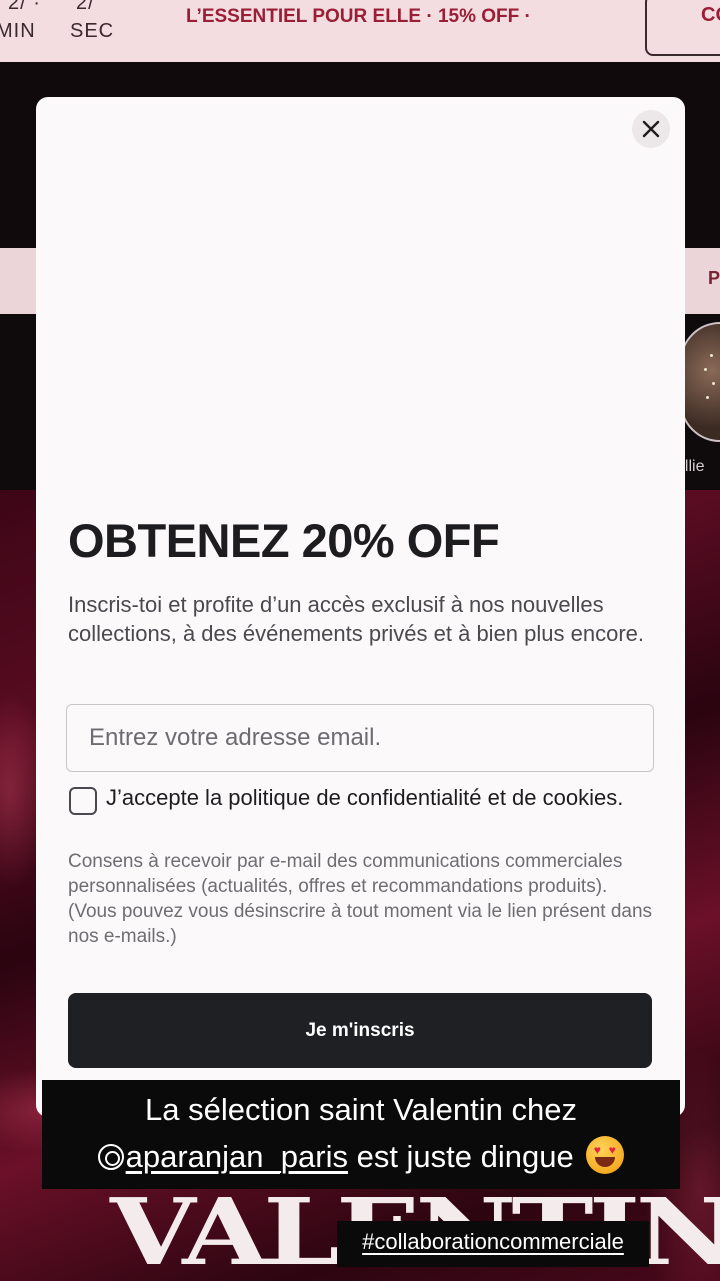  I want to click on promo-cta-button: CO, so click(682, 28).